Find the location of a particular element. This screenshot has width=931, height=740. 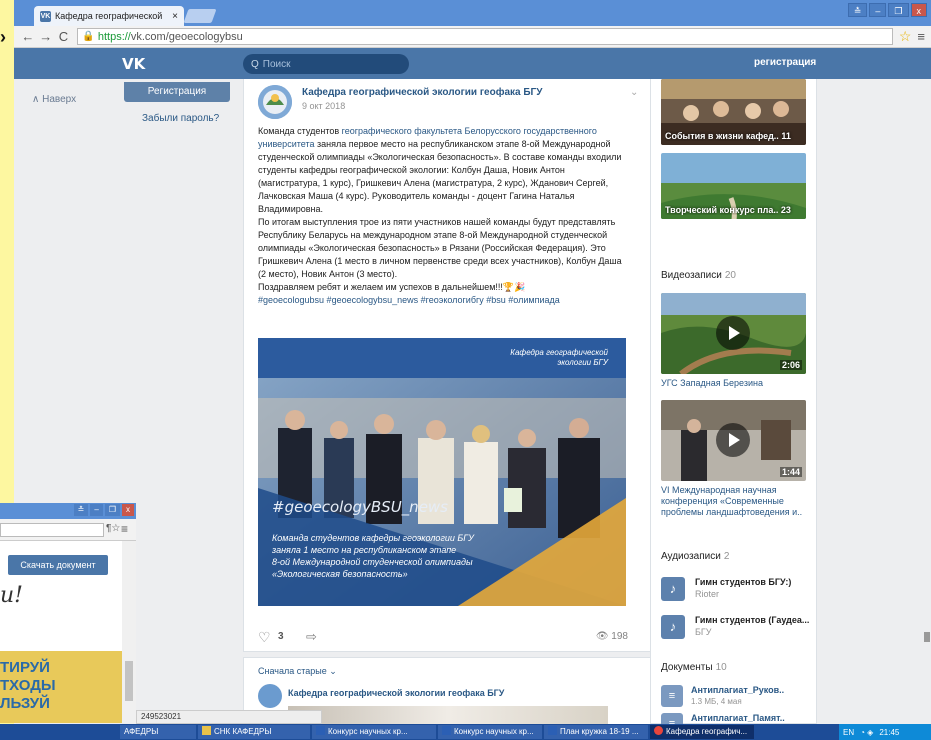

photo-caption-line: заняла 1 место на республиканском этапе is located at coordinates (364, 550).